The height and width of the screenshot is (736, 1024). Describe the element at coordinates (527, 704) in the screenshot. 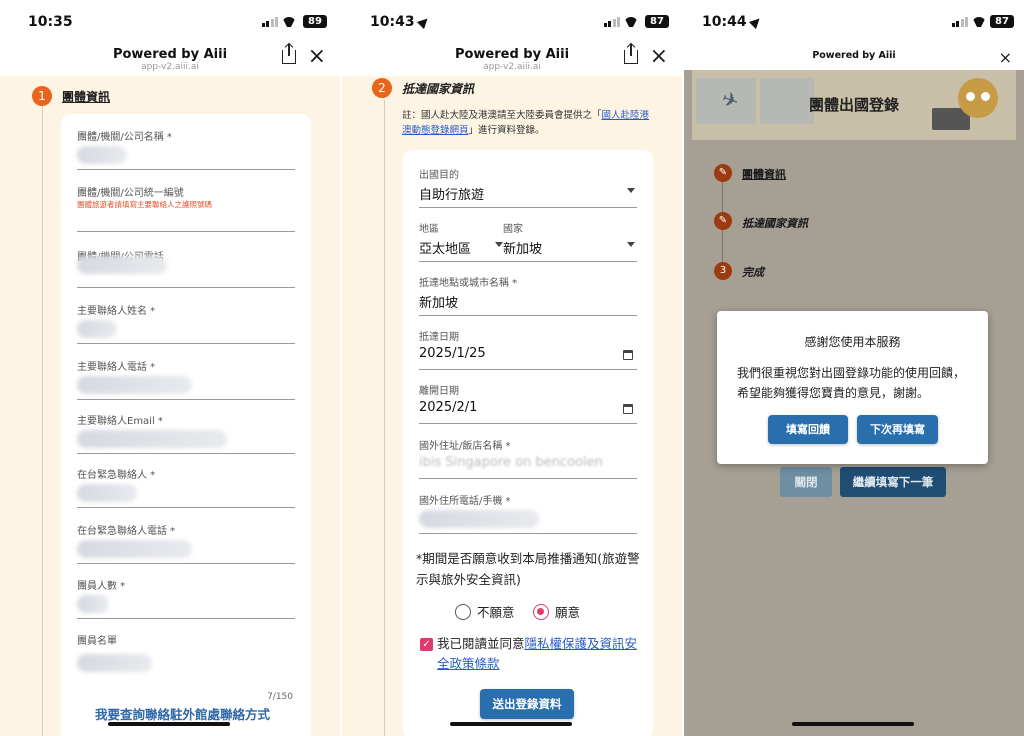

I see `submit-button: 送出登錄資料` at that location.